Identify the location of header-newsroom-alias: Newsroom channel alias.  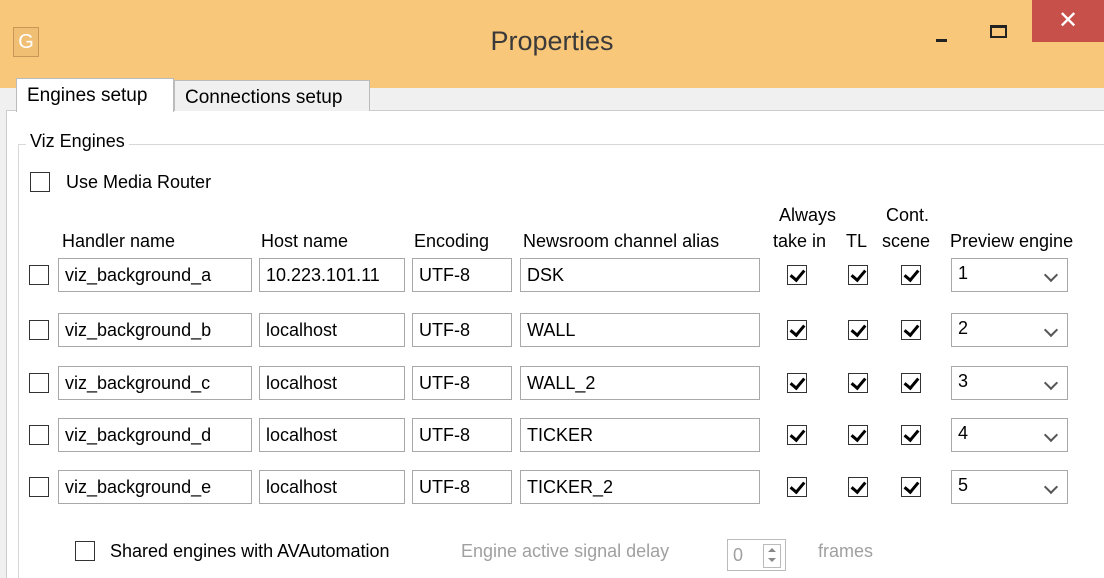
(621, 241).